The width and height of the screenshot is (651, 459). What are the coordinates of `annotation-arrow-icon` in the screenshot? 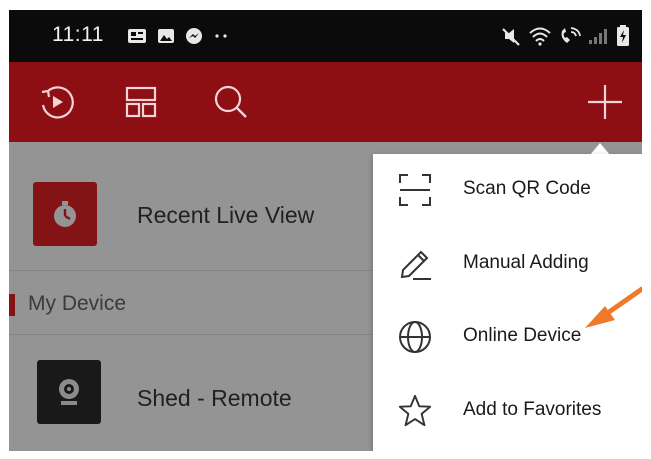 It's located at (613, 307).